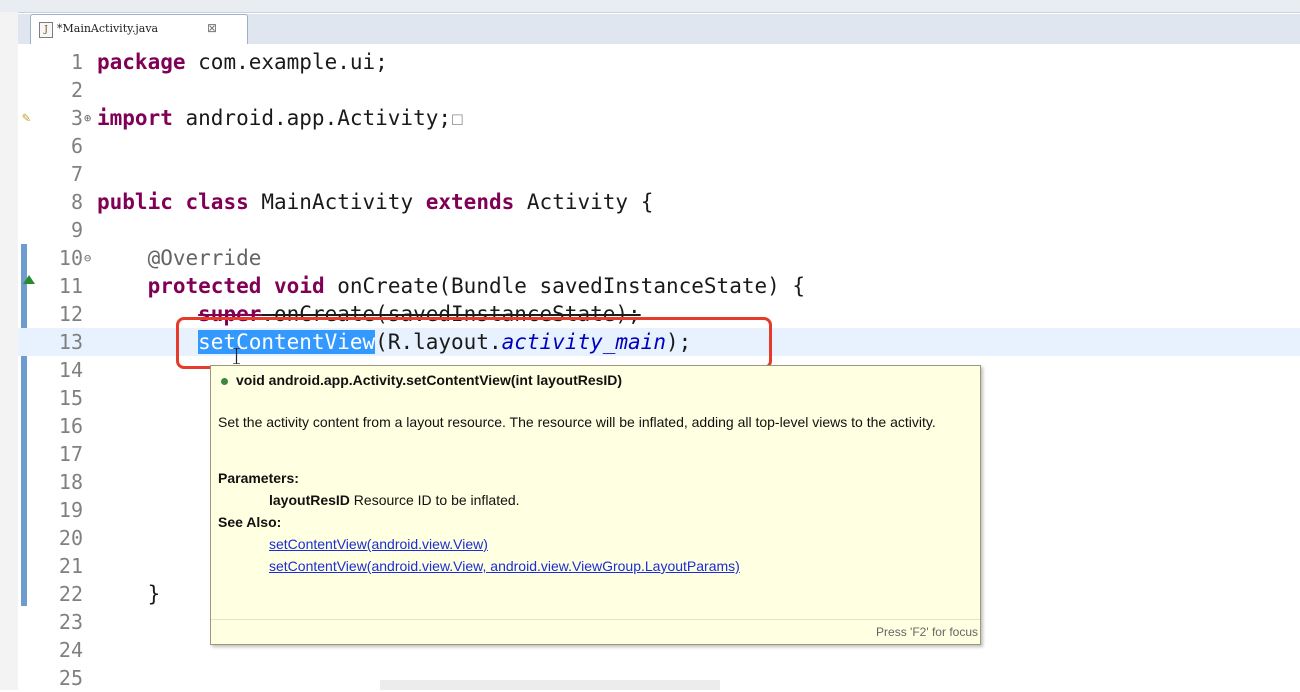 Image resolution: width=1300 pixels, height=692 pixels. I want to click on code-text: @Override, so click(179, 258).